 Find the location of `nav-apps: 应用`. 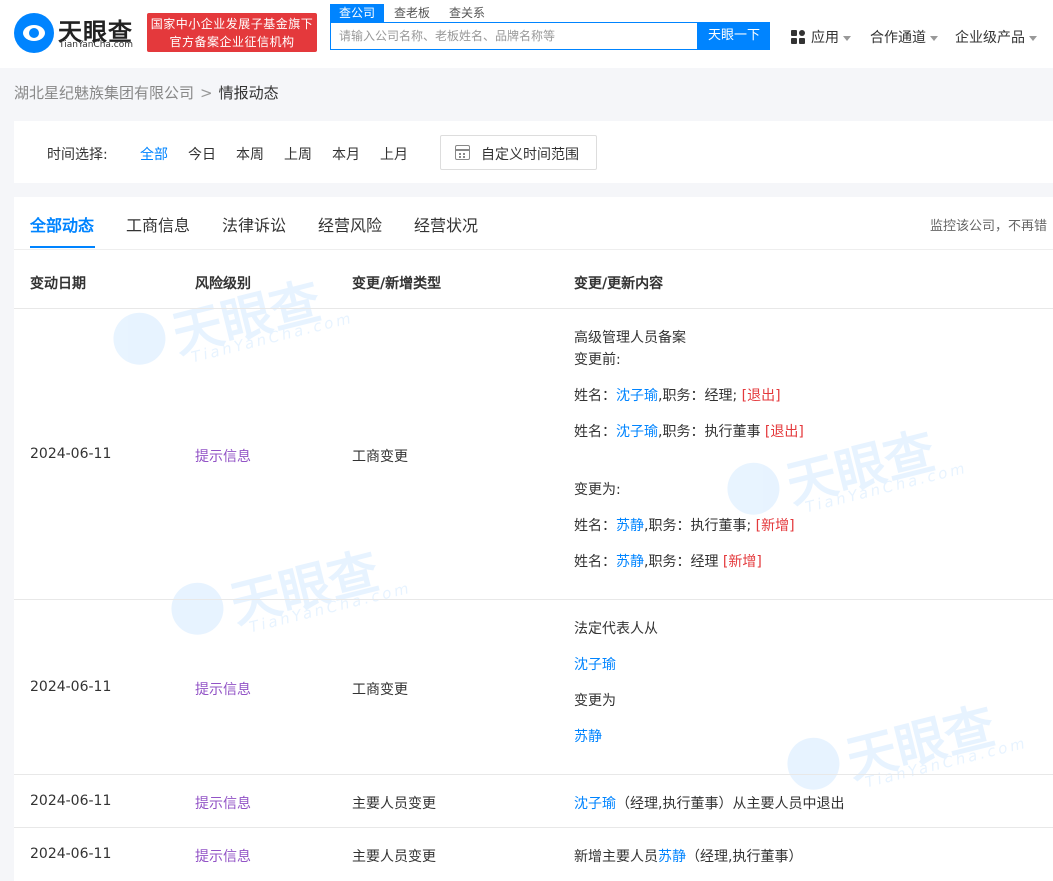

nav-apps: 应用 is located at coordinates (831, 37).